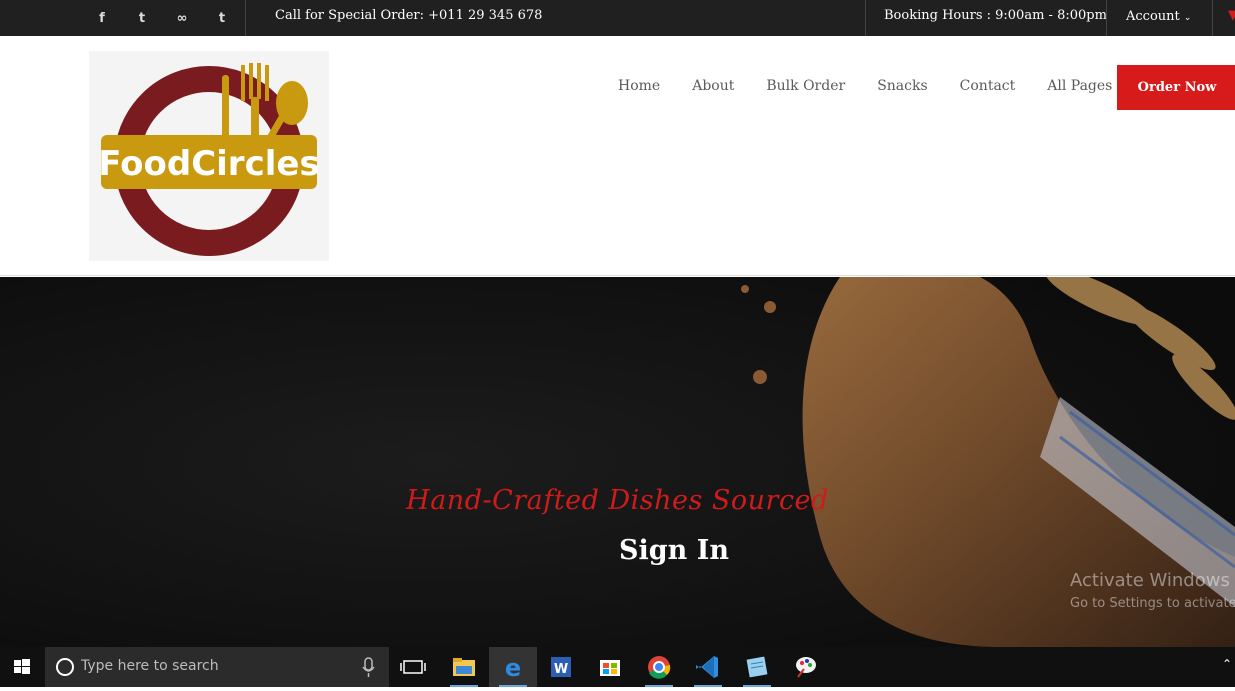  I want to click on chevron-up-icon: ⌃, so click(1227, 664).